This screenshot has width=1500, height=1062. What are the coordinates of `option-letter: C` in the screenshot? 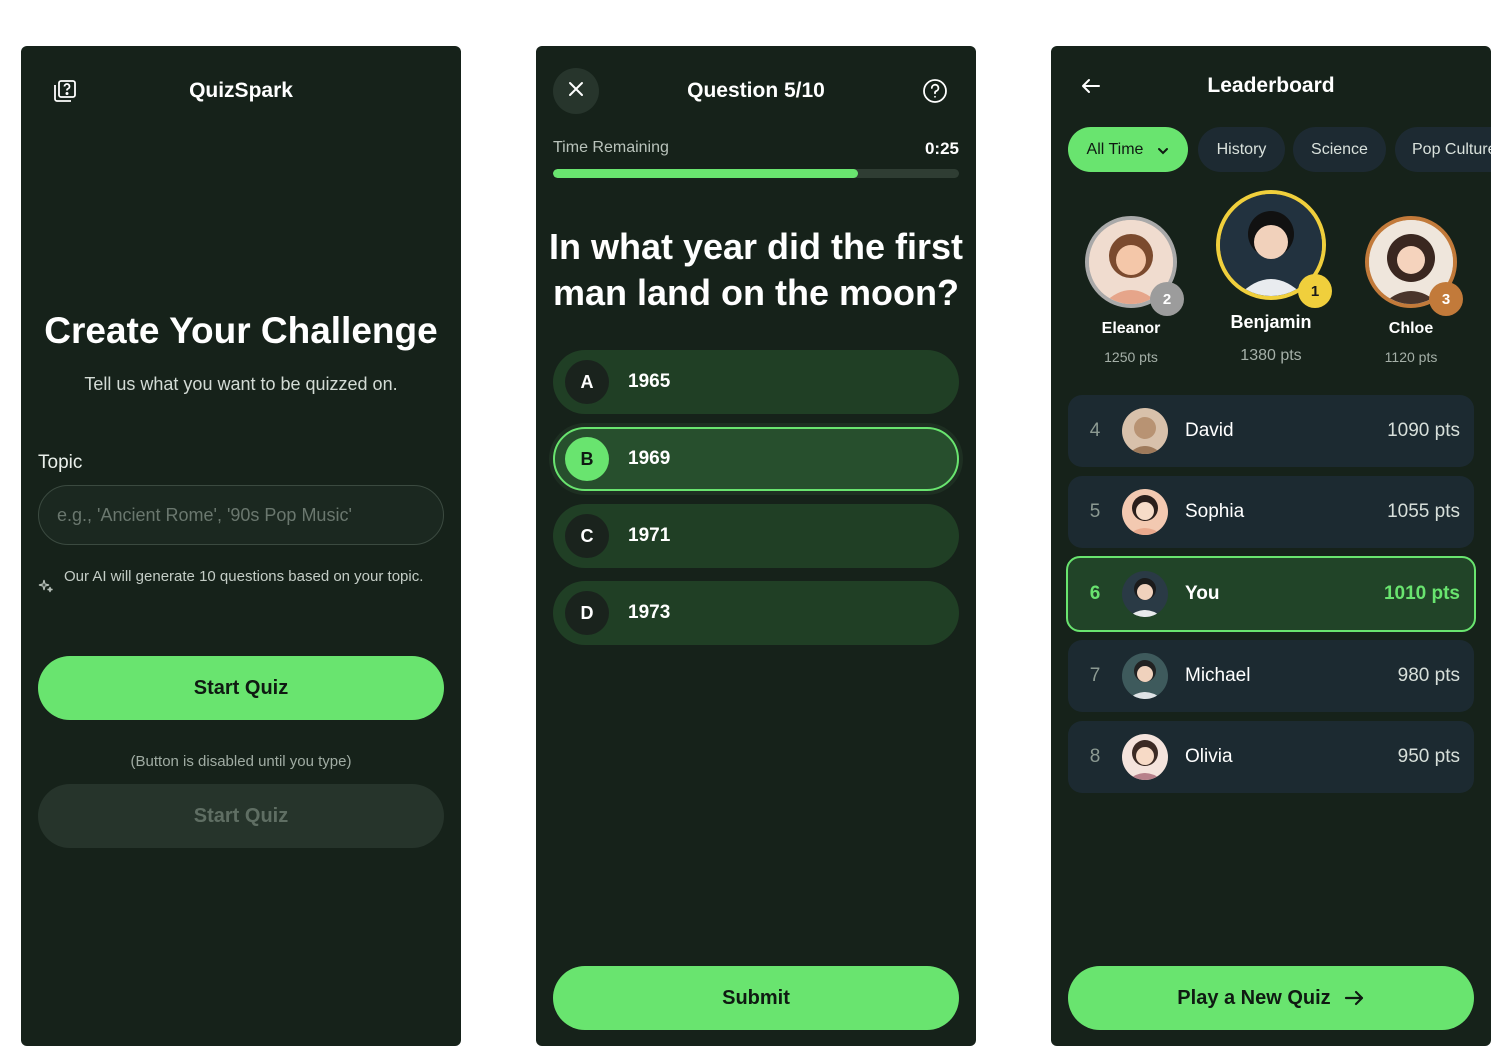 It's located at (587, 536).